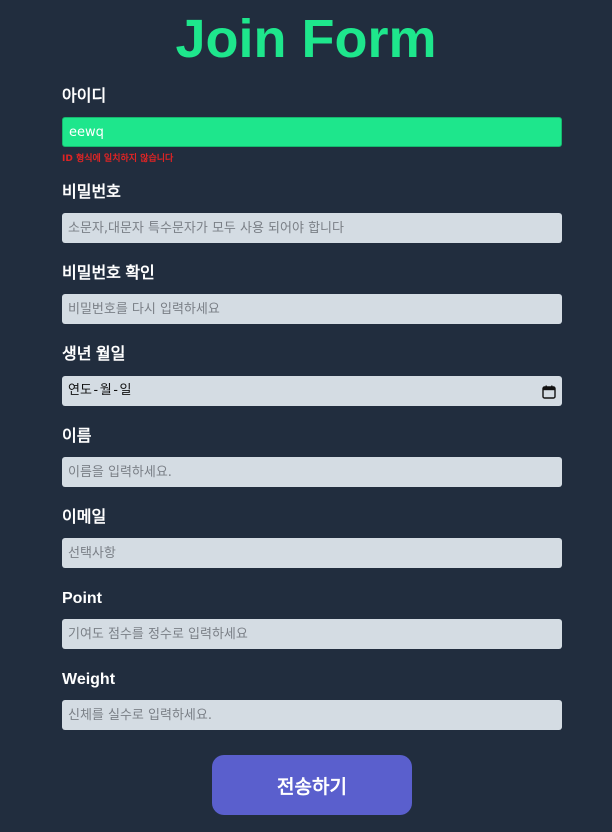 Image resolution: width=612 pixels, height=832 pixels. What do you see at coordinates (306, 39) in the screenshot?
I see `page-title: Join Form` at bounding box center [306, 39].